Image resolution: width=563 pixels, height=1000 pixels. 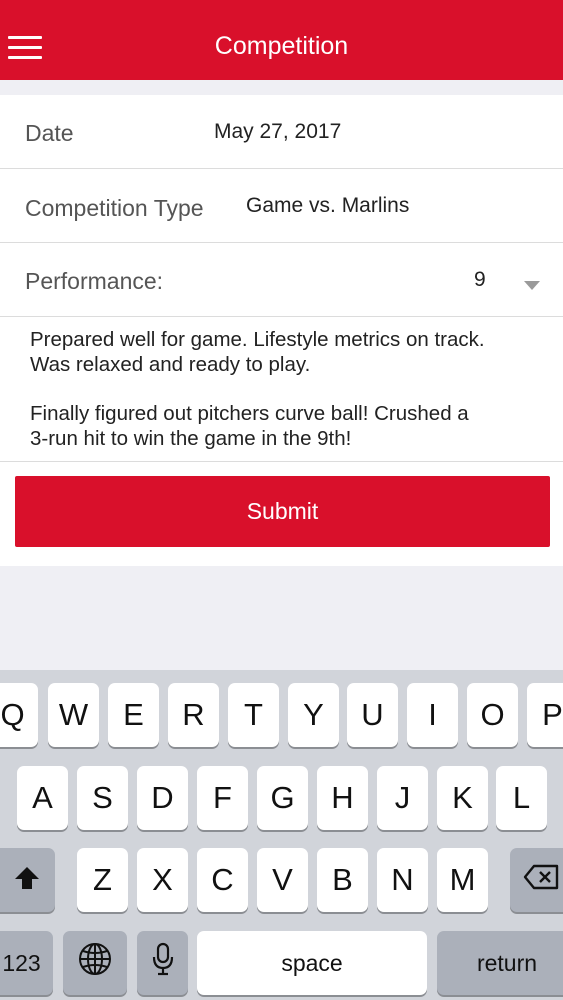 I want to click on key-o: O, so click(x=492, y=715).